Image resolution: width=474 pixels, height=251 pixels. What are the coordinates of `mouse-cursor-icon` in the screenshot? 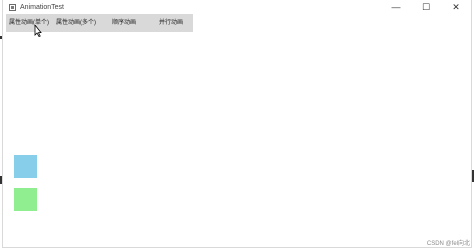 It's located at (38, 31).